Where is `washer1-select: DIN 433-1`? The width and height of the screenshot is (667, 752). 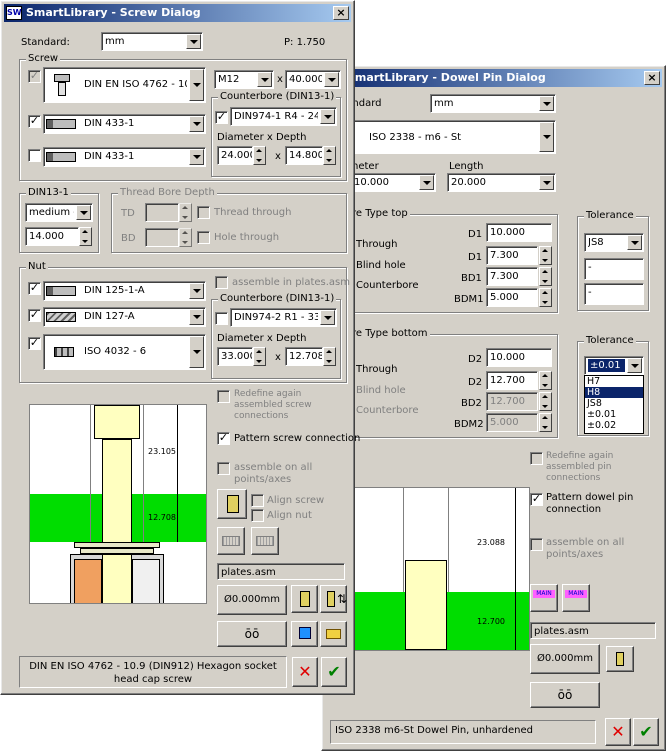 washer1-select: DIN 433-1 is located at coordinates (124, 124).